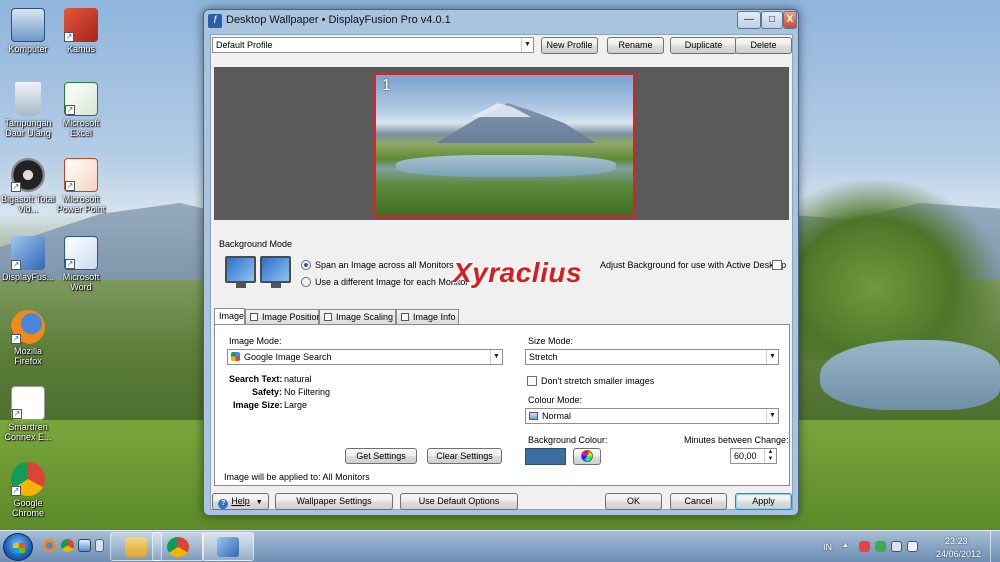 This screenshot has width=1000, height=562. What do you see at coordinates (229, 316) in the screenshot?
I see `tab-image: Image` at bounding box center [229, 316].